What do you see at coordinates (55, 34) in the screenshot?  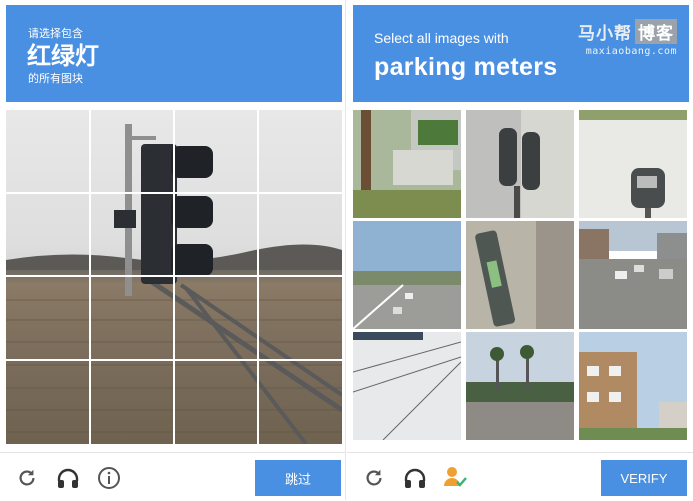 I see `instruction-line1: 请选择包含` at bounding box center [55, 34].